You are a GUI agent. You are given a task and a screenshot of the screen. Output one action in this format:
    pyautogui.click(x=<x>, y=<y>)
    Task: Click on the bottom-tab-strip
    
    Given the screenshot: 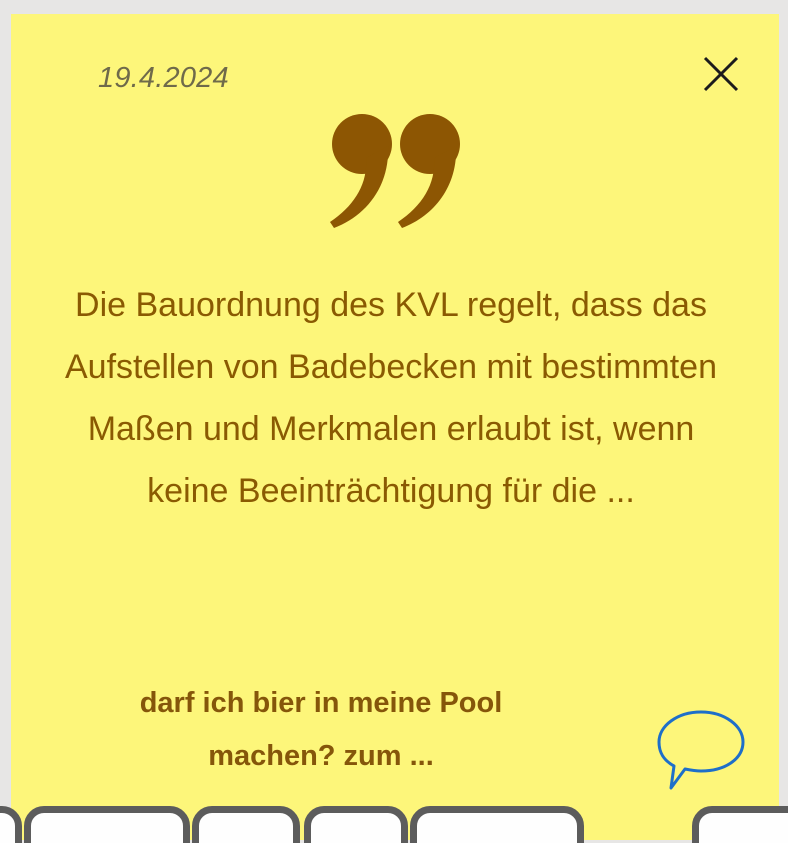 What is the action you would take?
    pyautogui.click(x=394, y=821)
    